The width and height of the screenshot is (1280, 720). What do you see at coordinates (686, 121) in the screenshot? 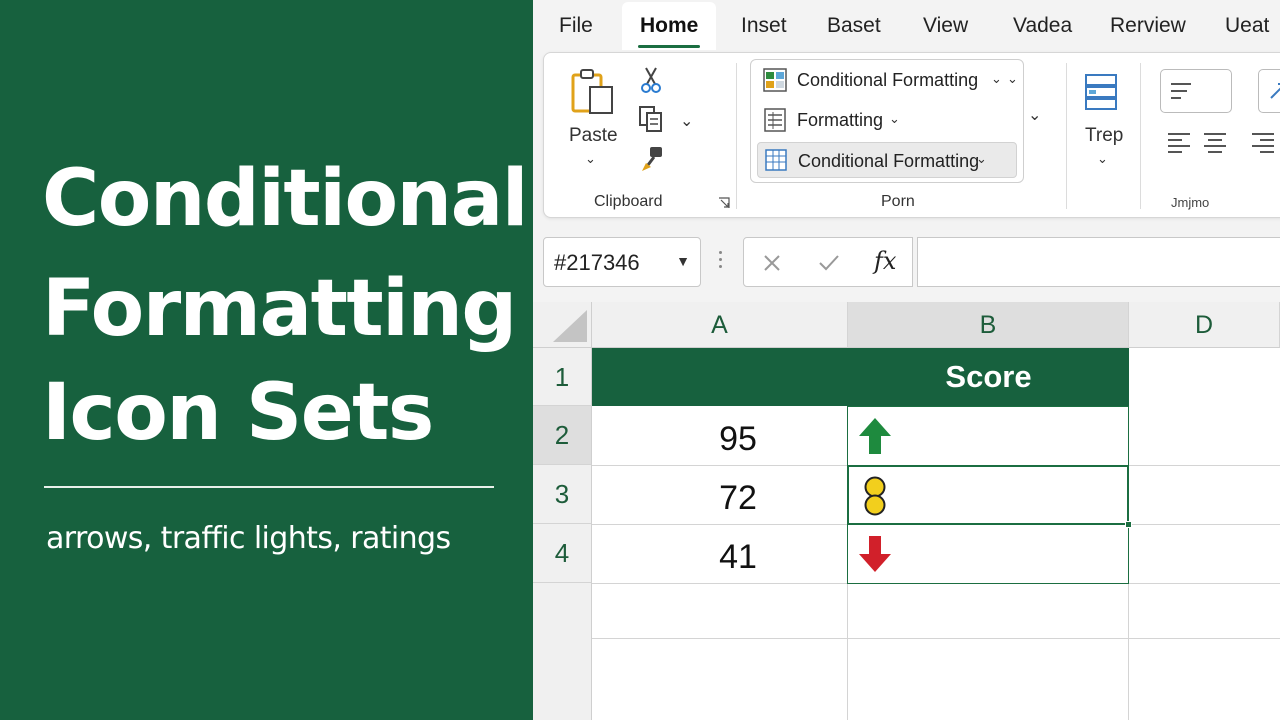
I see `copy-chevron-icon: ⌄` at bounding box center [686, 121].